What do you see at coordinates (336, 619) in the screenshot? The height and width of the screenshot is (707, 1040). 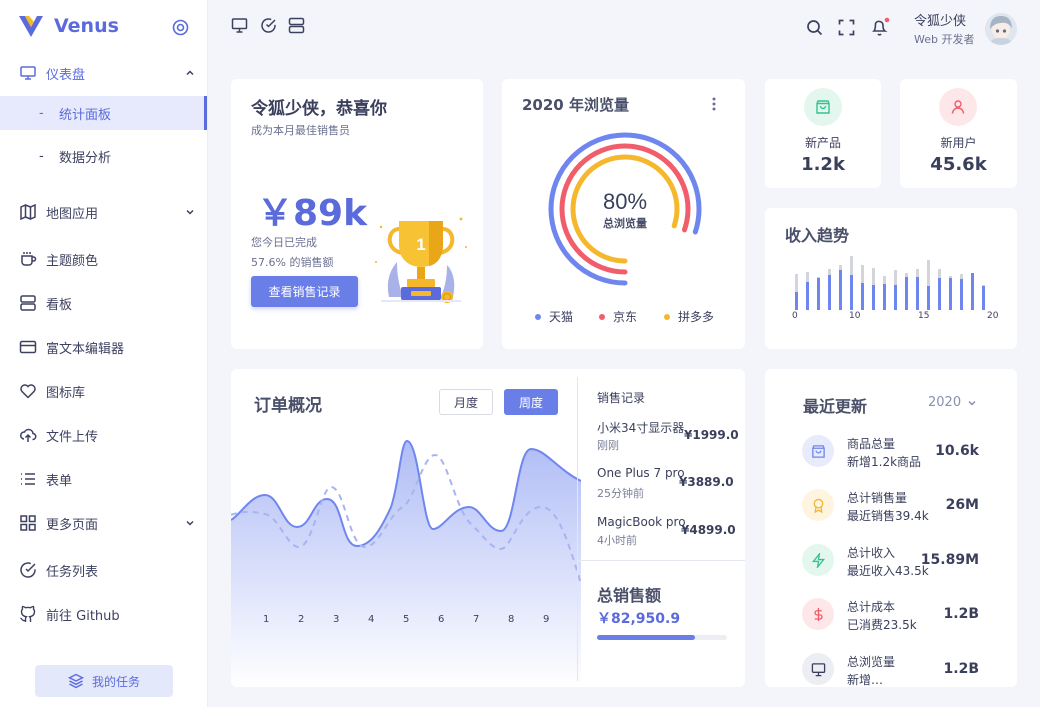 I see `orders-x-tick: 3` at bounding box center [336, 619].